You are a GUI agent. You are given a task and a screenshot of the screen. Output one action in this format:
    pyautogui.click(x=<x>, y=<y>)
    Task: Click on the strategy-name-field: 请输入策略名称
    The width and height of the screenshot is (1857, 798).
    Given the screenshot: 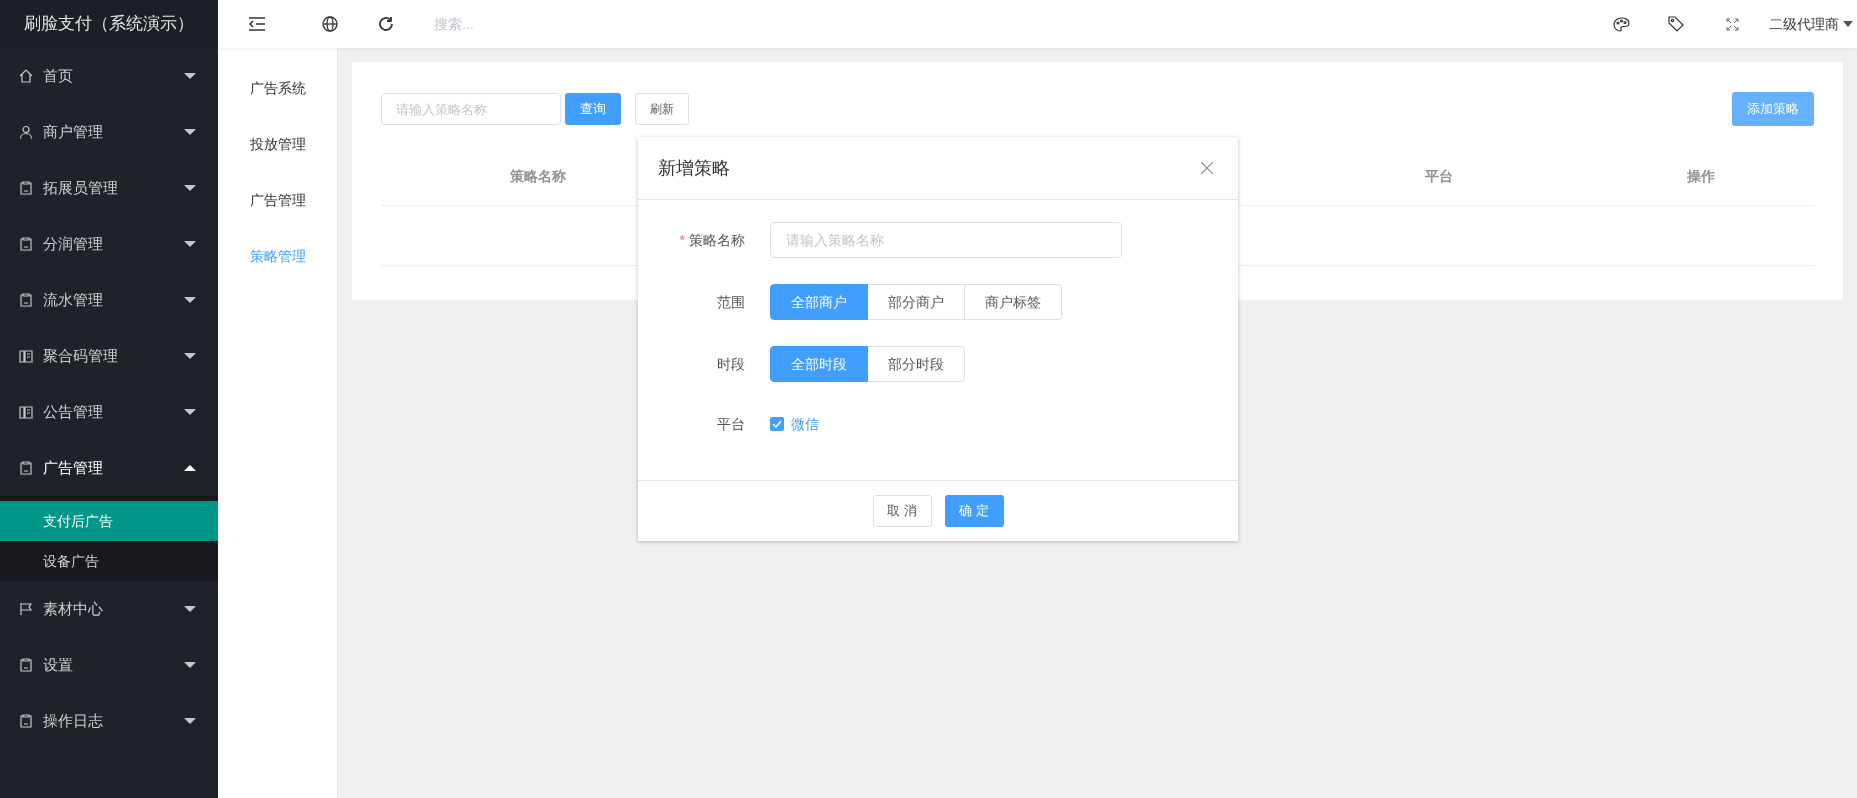 What is the action you would take?
    pyautogui.click(x=946, y=240)
    